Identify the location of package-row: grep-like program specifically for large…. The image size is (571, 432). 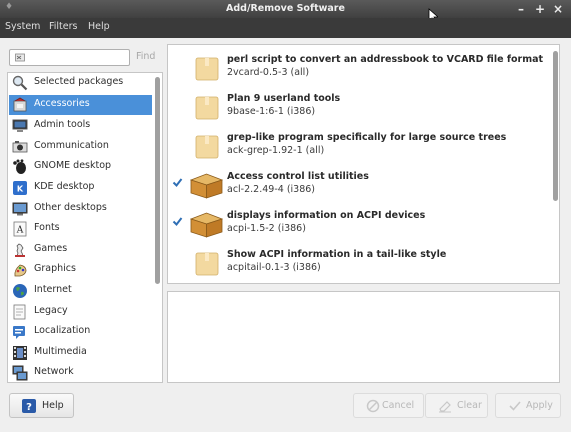
(358, 145).